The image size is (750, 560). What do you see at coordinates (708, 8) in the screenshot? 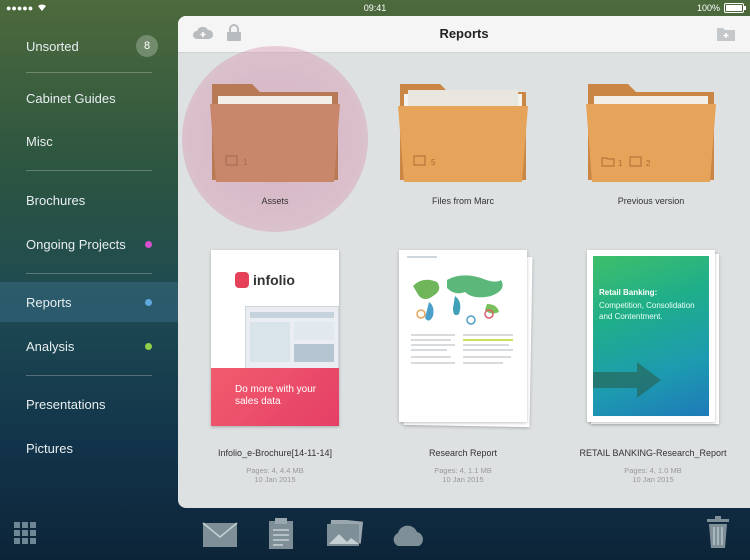
I see `battery-percent: 100%` at bounding box center [708, 8].